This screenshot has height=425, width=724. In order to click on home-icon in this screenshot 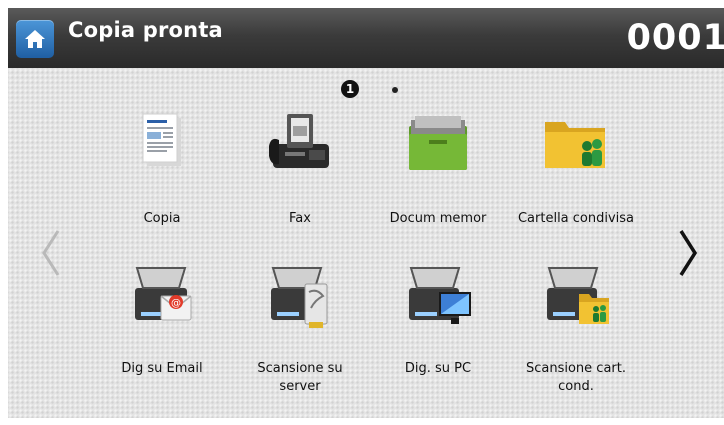, I will do `click(35, 39)`.